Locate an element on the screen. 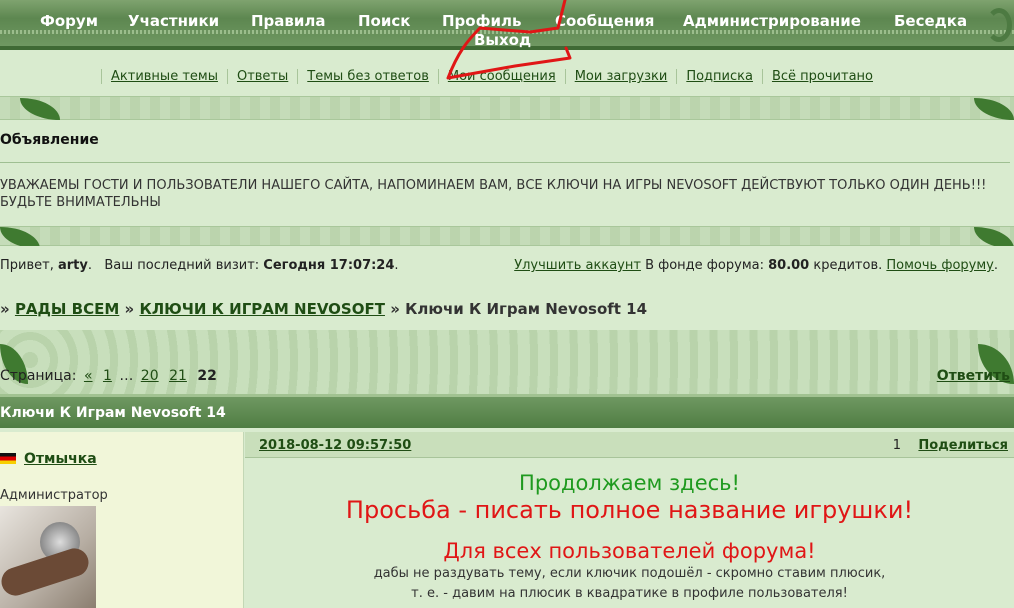  nav-rules: Правила is located at coordinates (288, 21).